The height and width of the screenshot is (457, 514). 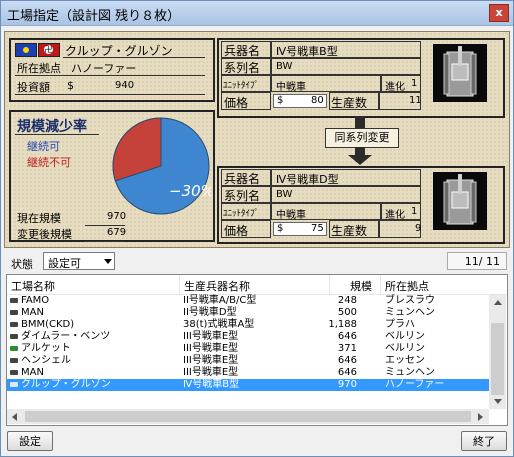 What do you see at coordinates (410, 300) in the screenshot?
I see `cell-location: ブレスラウ` at bounding box center [410, 300].